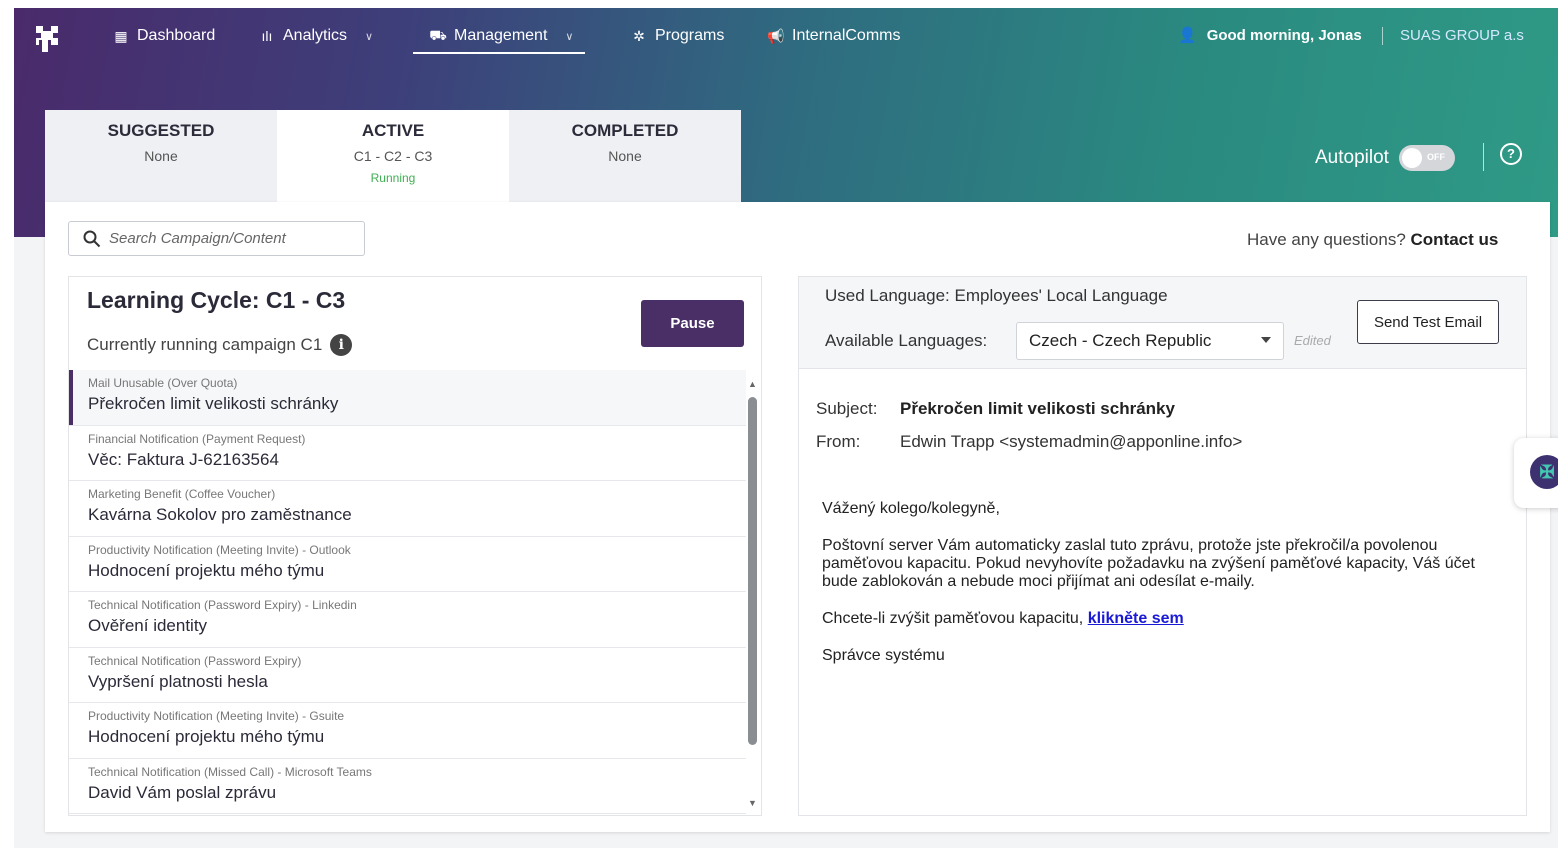 This screenshot has height=848, width=1558. I want to click on learning-cycle-title: Learning Cycle: C1 - C3, so click(216, 300).